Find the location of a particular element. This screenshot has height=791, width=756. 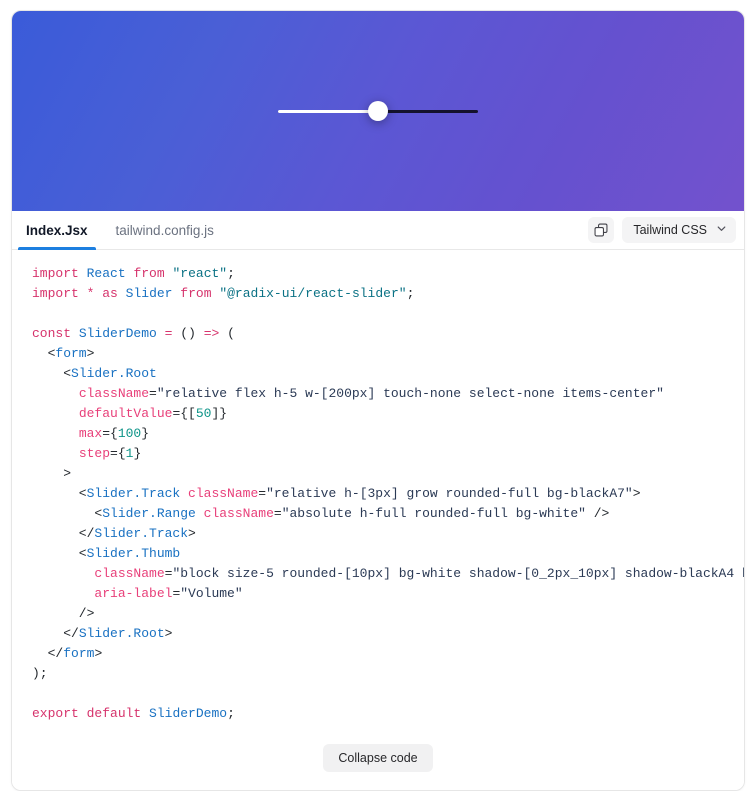

code-token: => is located at coordinates (211, 333).